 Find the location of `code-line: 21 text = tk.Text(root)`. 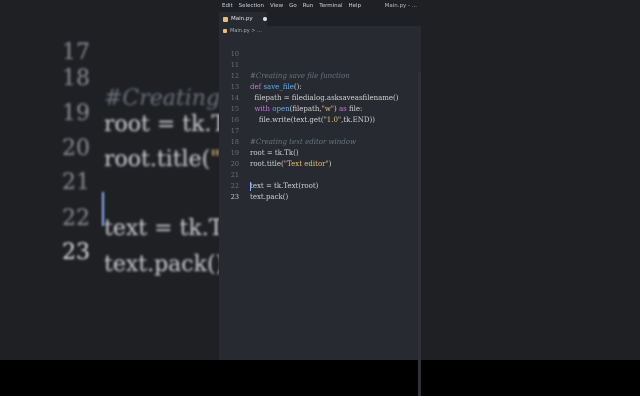

code-line: 21 text = tk.Text(root) is located at coordinates (320, 174).